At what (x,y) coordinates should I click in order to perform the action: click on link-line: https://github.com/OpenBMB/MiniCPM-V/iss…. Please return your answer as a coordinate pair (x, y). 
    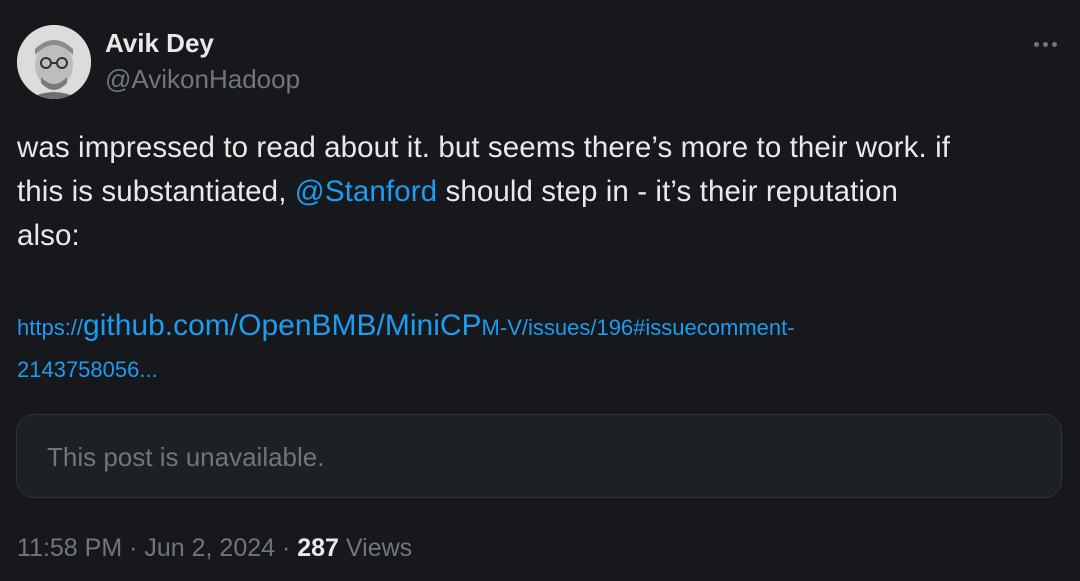
    Looking at the image, I should click on (537, 326).